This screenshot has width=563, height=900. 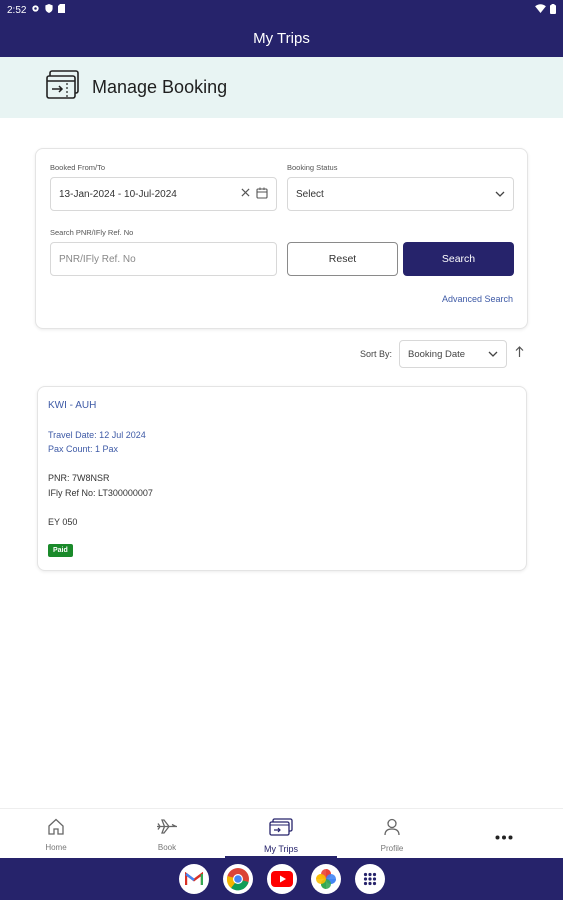 I want to click on bottom-nav: Home Book My Trips Profile, so click(x=281, y=833).